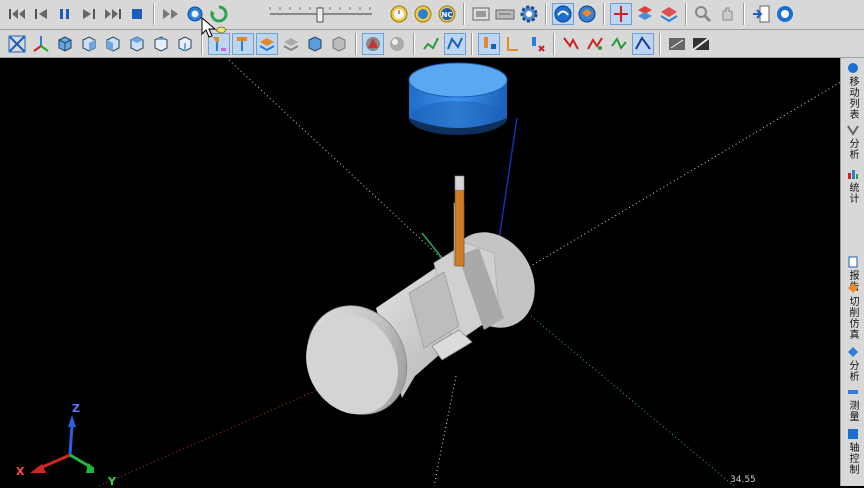 Image resolution: width=864 pixels, height=488 pixels. What do you see at coordinates (645, 14) in the screenshot?
I see `collision-icon` at bounding box center [645, 14].